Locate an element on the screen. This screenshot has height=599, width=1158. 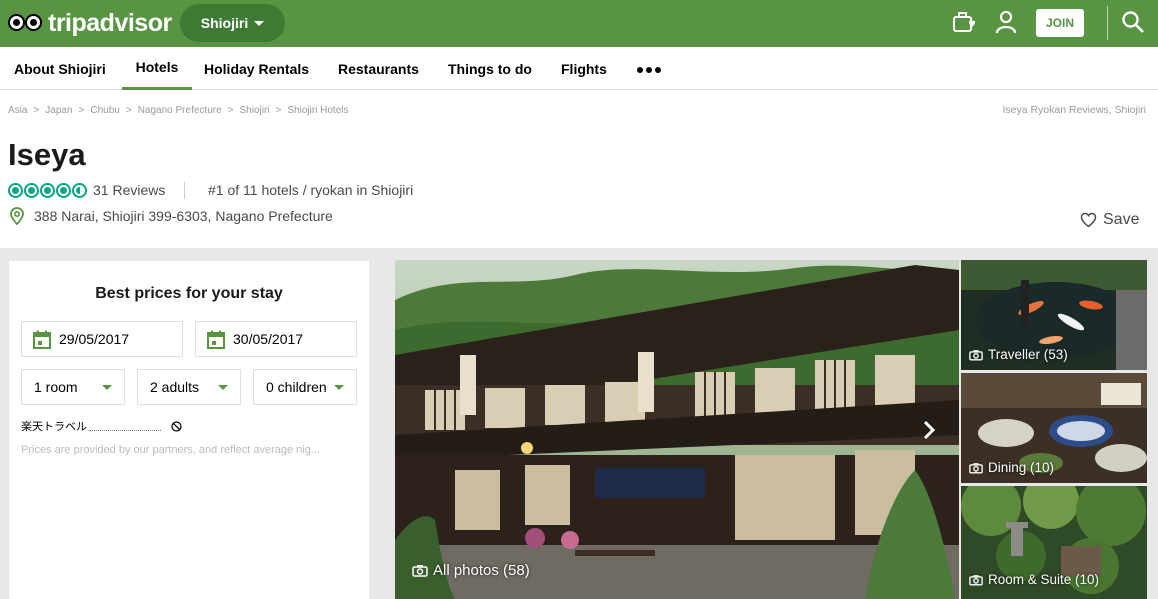
more-menu-icon is located at coordinates (649, 70).